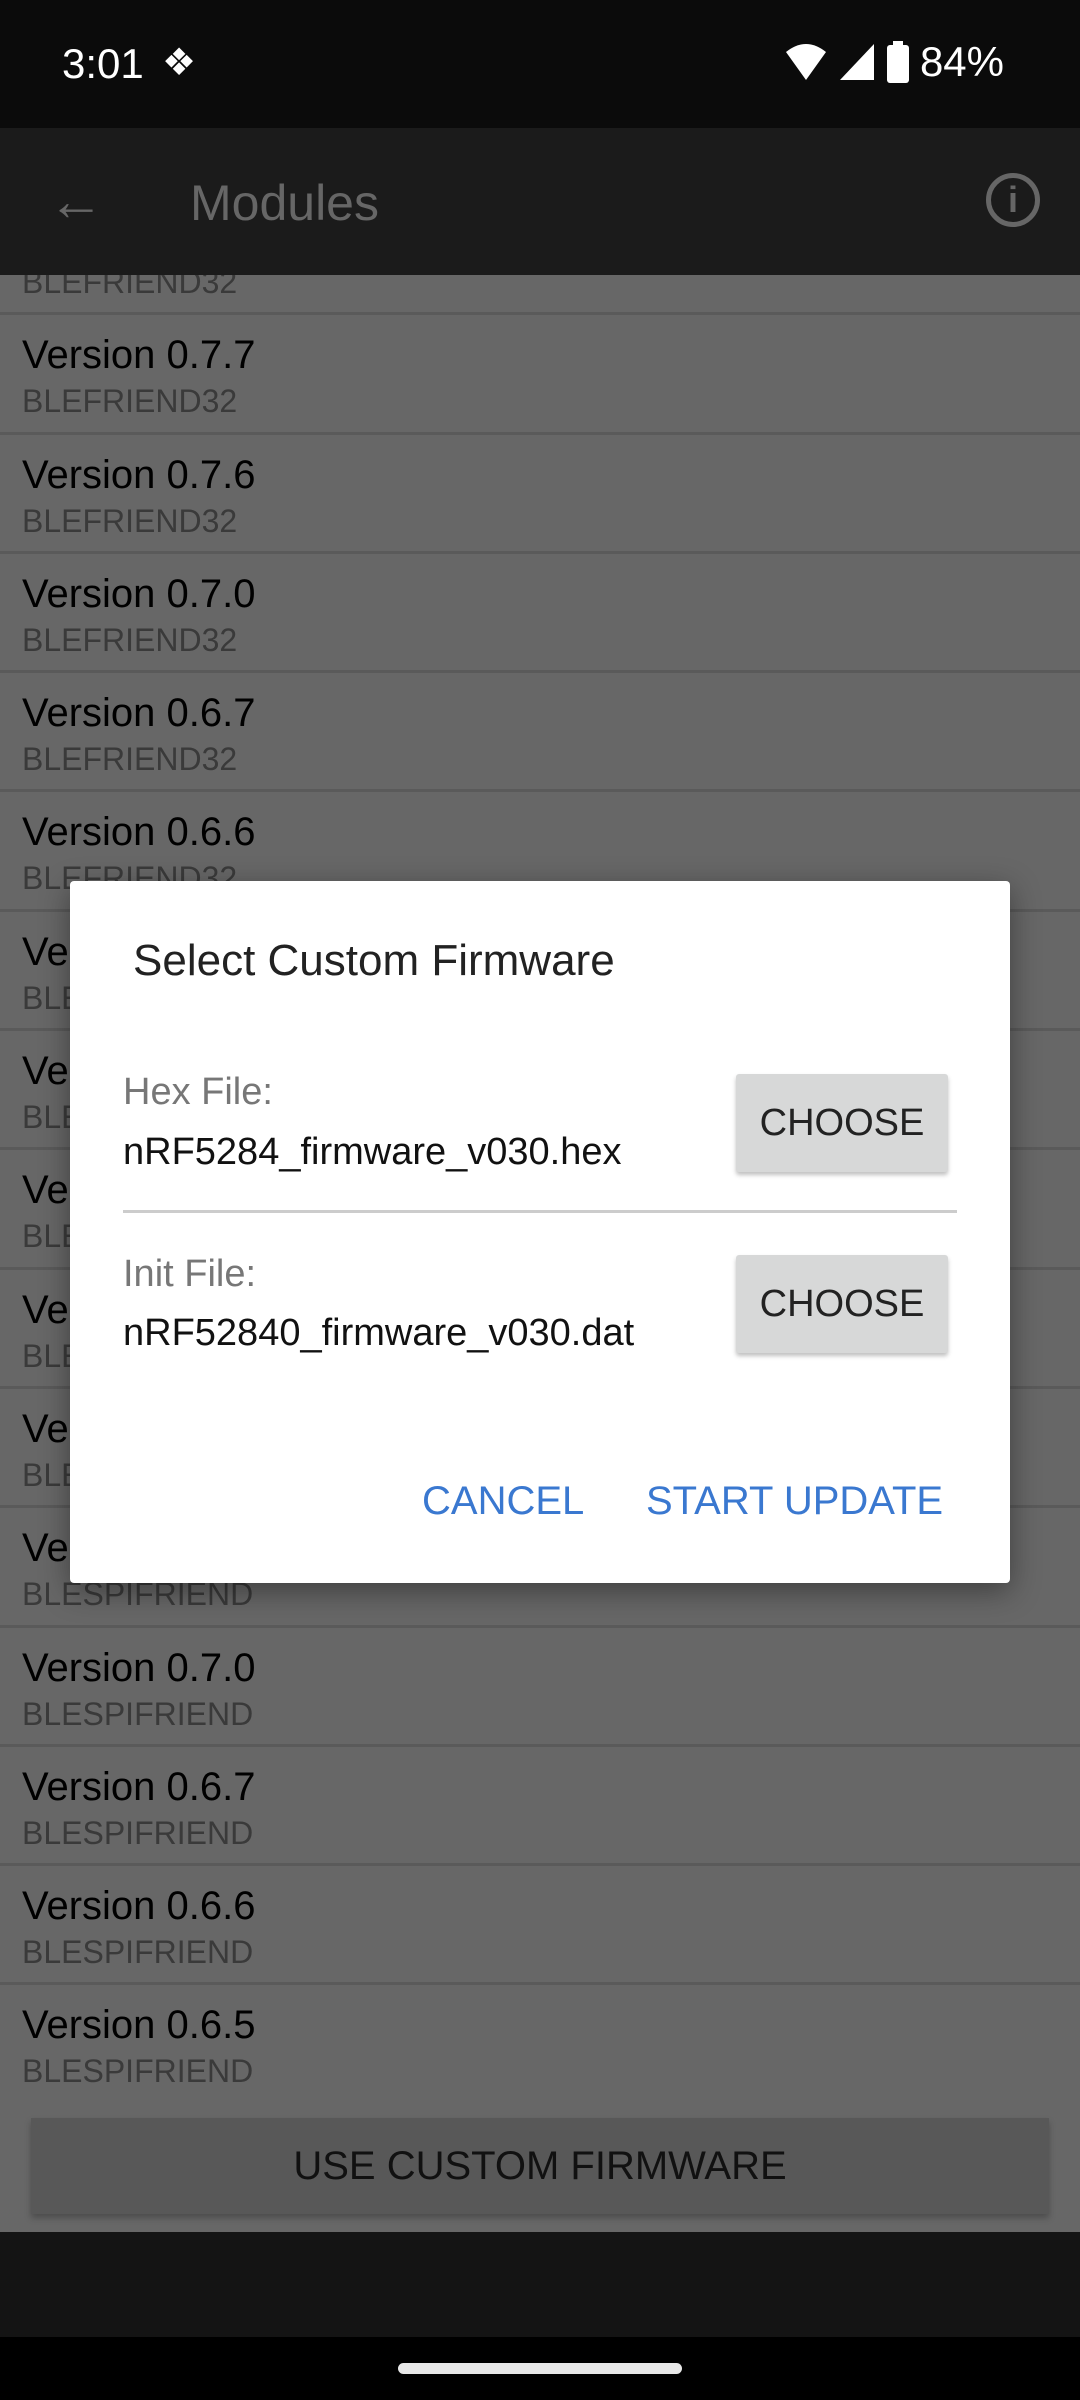  What do you see at coordinates (805, 62) in the screenshot?
I see `wifi-icon` at bounding box center [805, 62].